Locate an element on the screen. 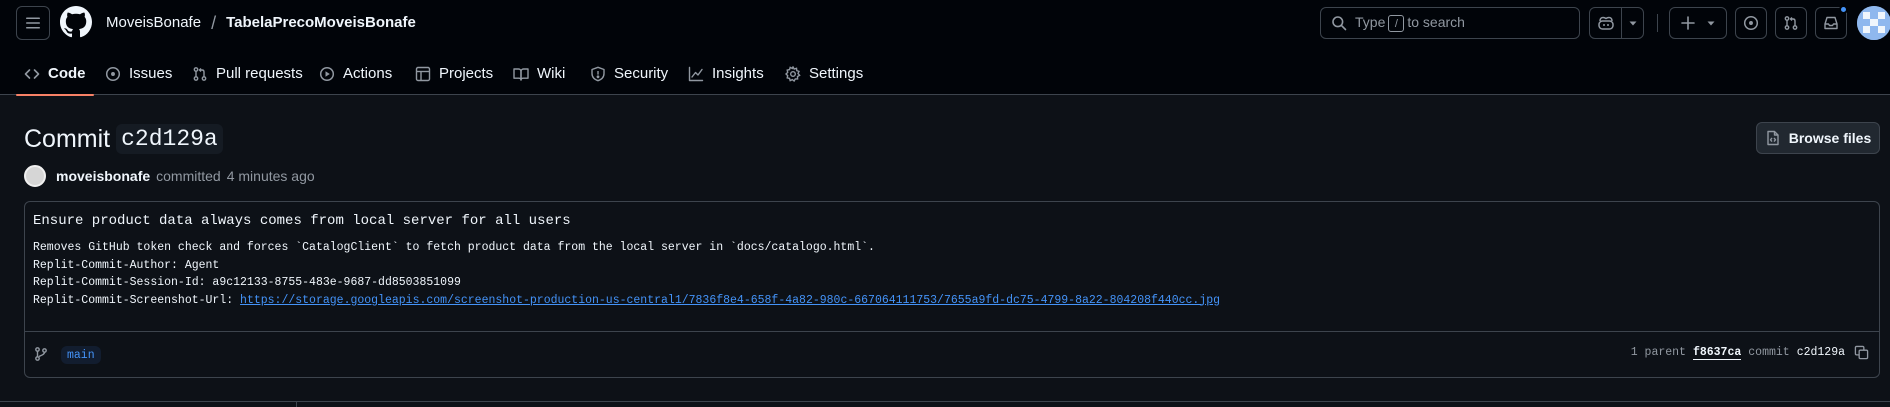 The image size is (1890, 407). tab-settings: Settings is located at coordinates (824, 73).